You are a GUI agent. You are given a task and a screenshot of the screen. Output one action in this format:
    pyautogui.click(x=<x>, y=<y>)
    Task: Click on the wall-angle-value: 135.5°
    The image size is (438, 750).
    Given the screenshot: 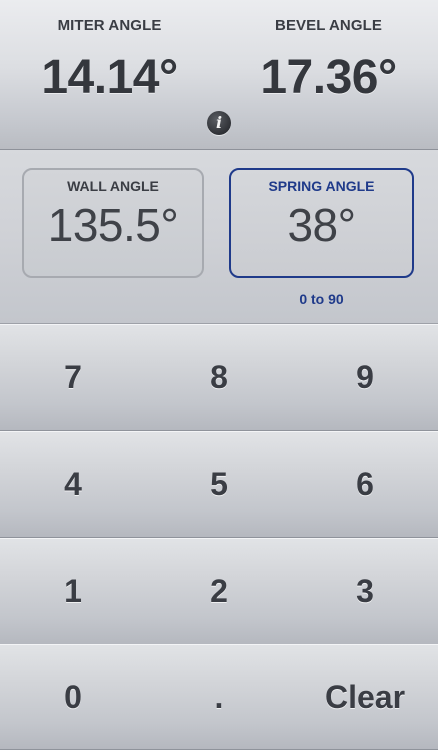 What is the action you would take?
    pyautogui.click(x=113, y=225)
    